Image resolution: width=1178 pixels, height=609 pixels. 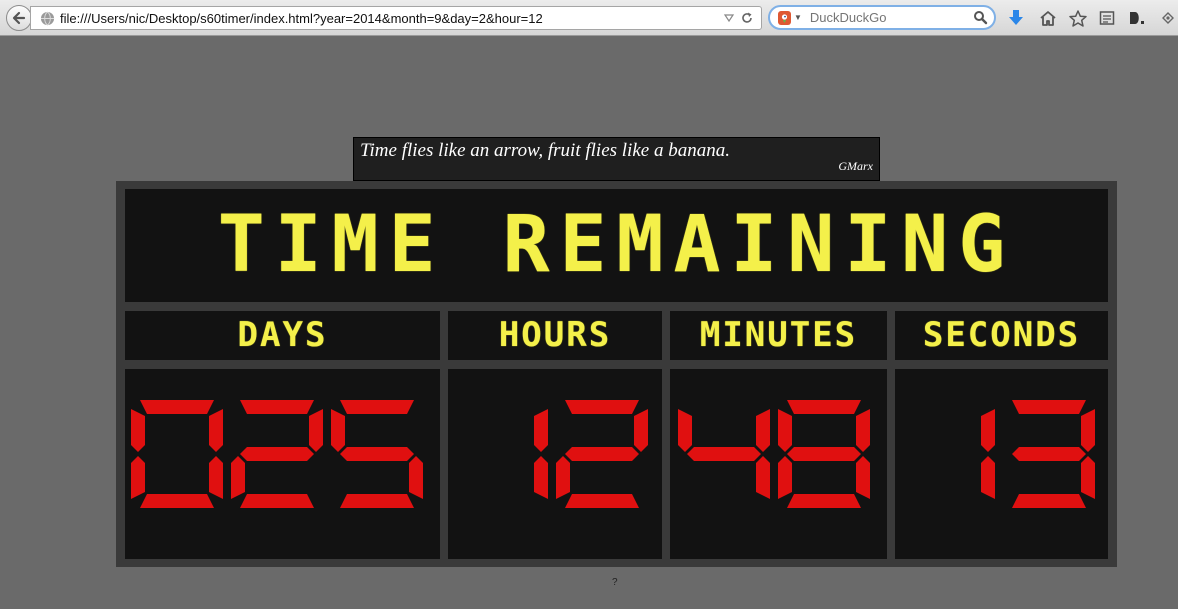 What do you see at coordinates (774, 454) in the screenshot?
I see `minutes-digits` at bounding box center [774, 454].